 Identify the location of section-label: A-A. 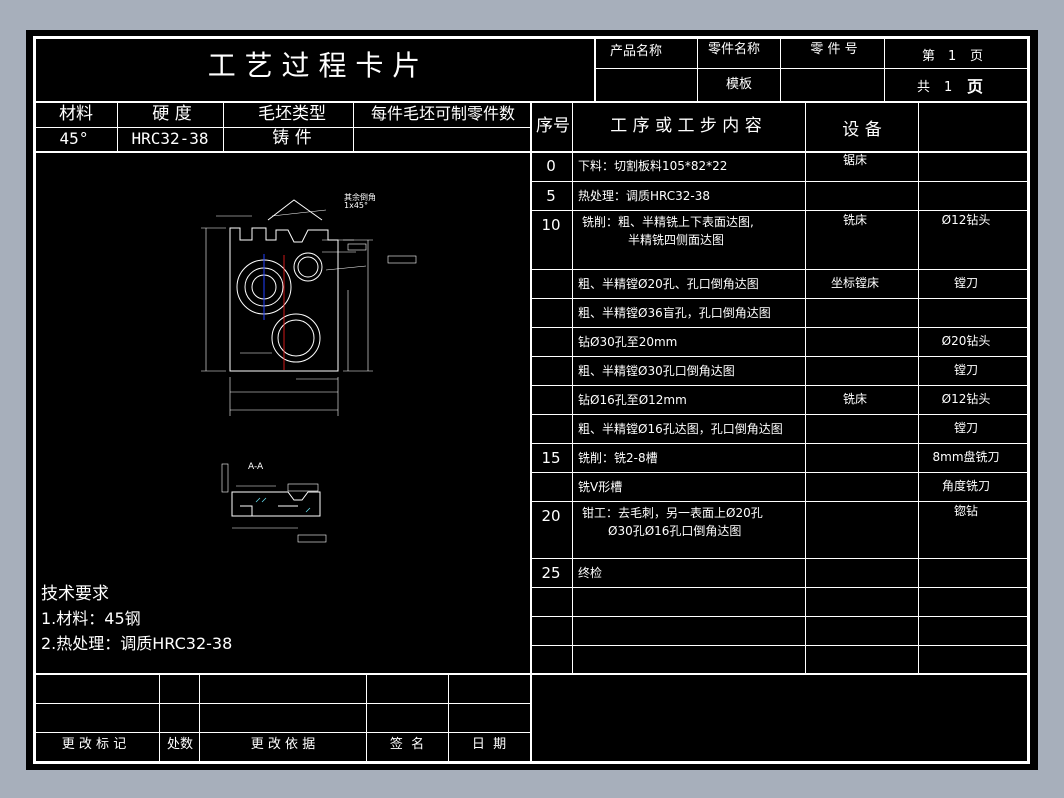
(256, 467).